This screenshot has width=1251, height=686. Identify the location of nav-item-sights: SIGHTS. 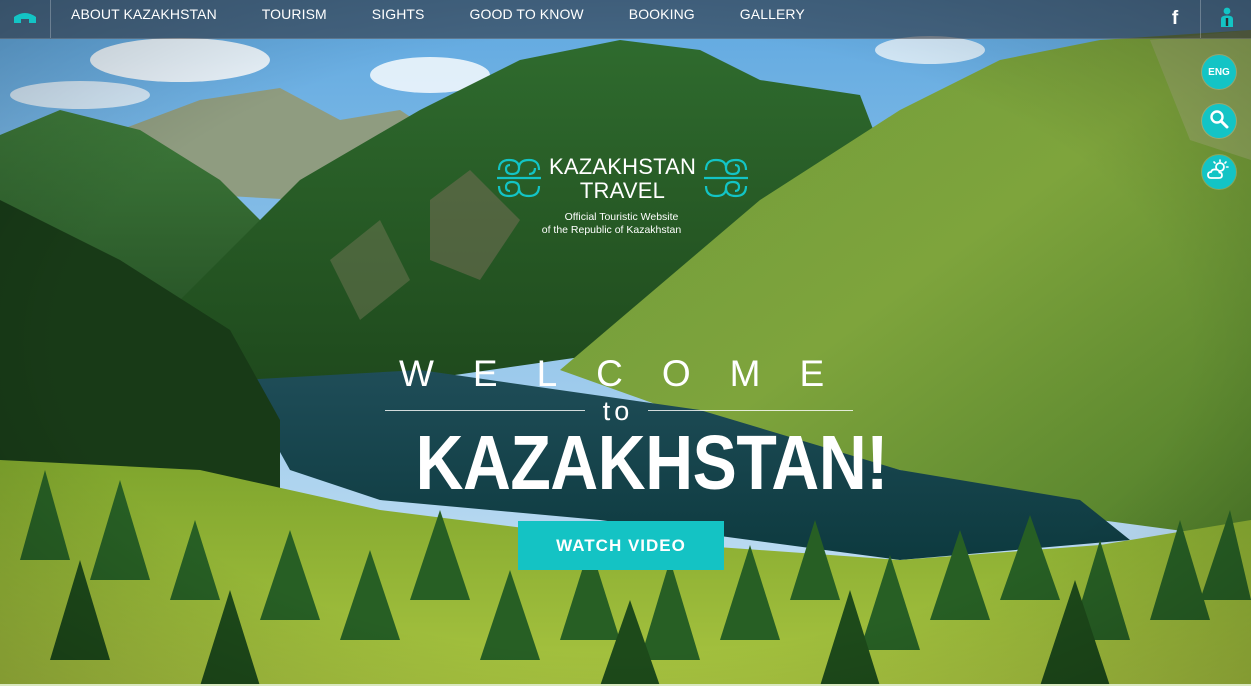
(398, 19).